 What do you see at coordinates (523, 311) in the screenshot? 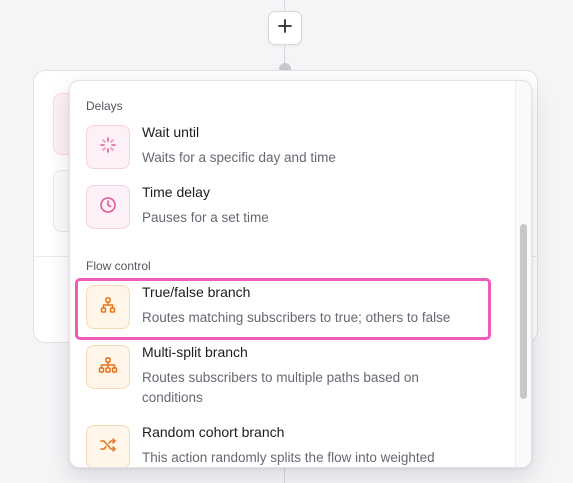
I see `menu-scrollbar-thumb` at bounding box center [523, 311].